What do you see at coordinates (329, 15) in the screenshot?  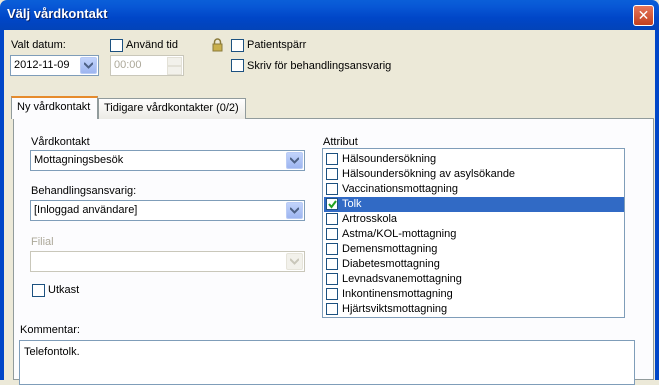 I see `title-bar: Välj vårdkontakt ✕` at bounding box center [329, 15].